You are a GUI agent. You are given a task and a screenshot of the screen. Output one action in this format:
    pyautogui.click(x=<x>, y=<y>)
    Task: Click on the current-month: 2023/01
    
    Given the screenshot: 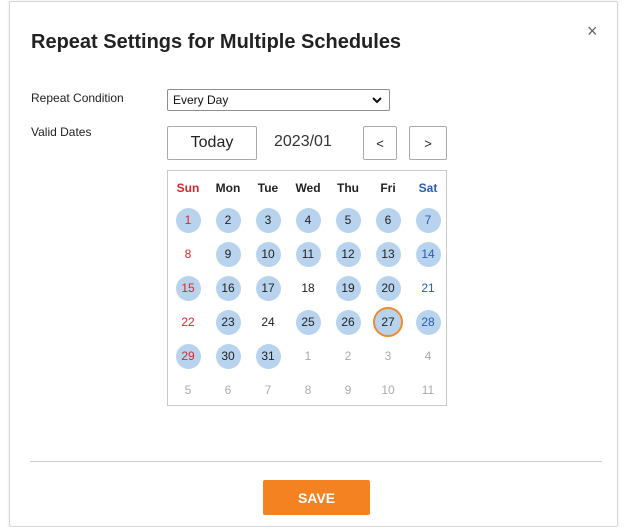 What is the action you would take?
    pyautogui.click(x=303, y=141)
    